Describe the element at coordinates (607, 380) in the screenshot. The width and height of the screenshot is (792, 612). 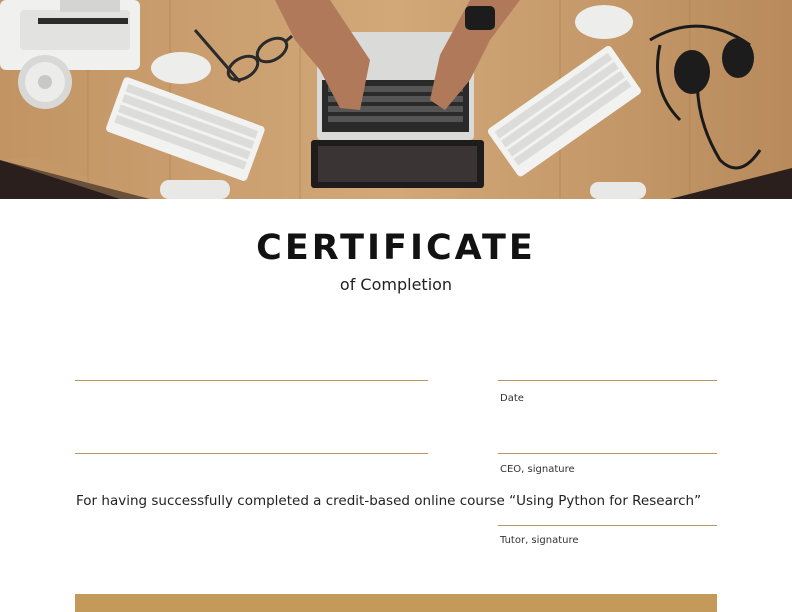
I see `date-line` at that location.